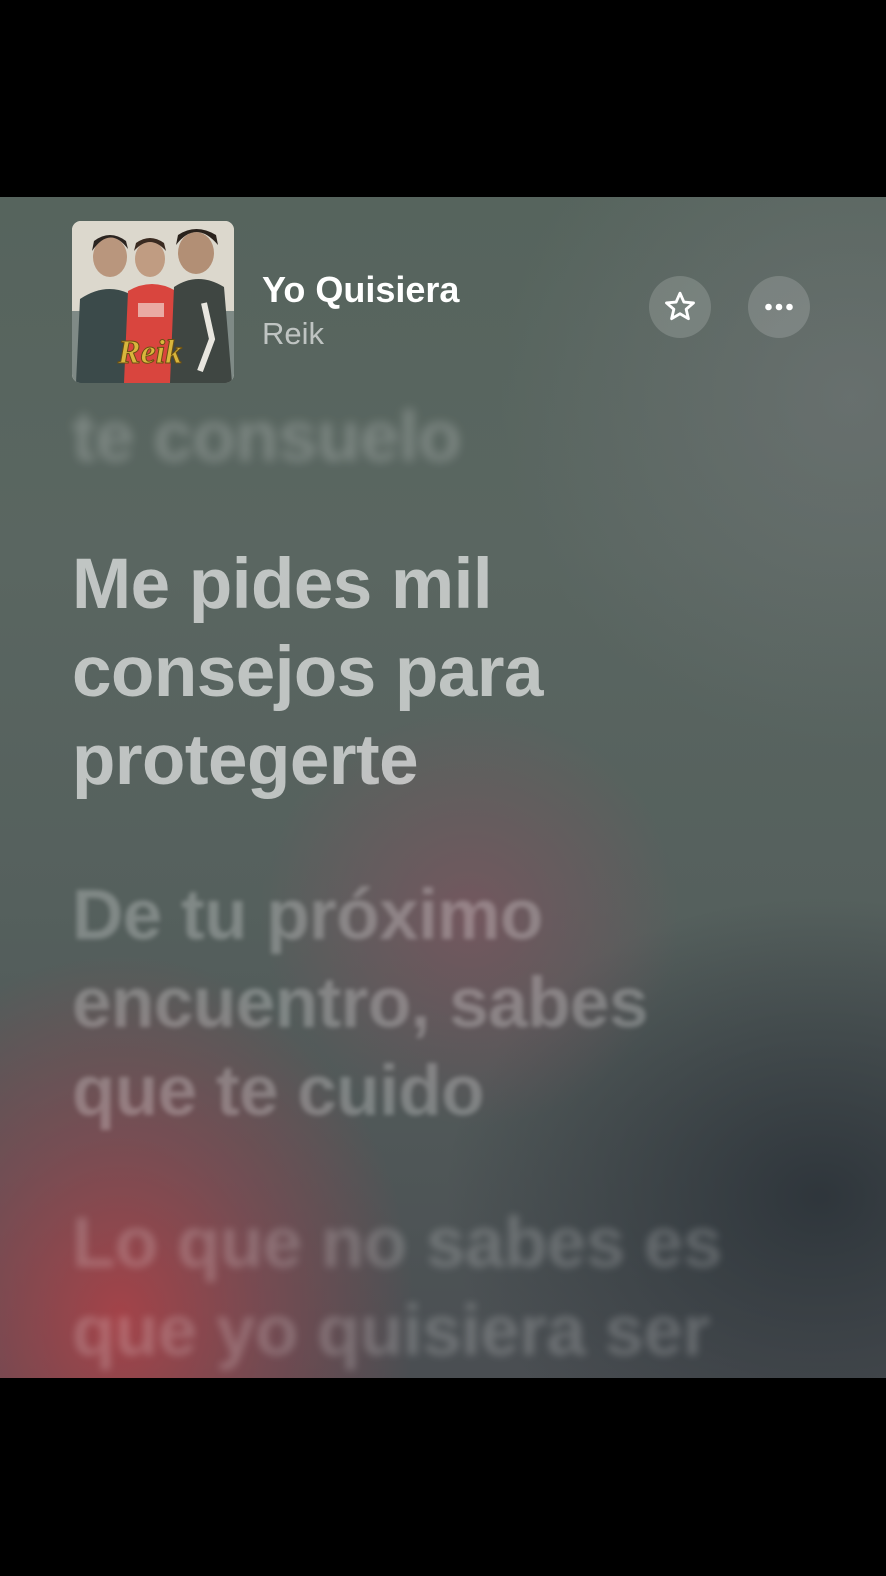 The height and width of the screenshot is (1576, 886). I want to click on ellipsis-icon, so click(779, 307).